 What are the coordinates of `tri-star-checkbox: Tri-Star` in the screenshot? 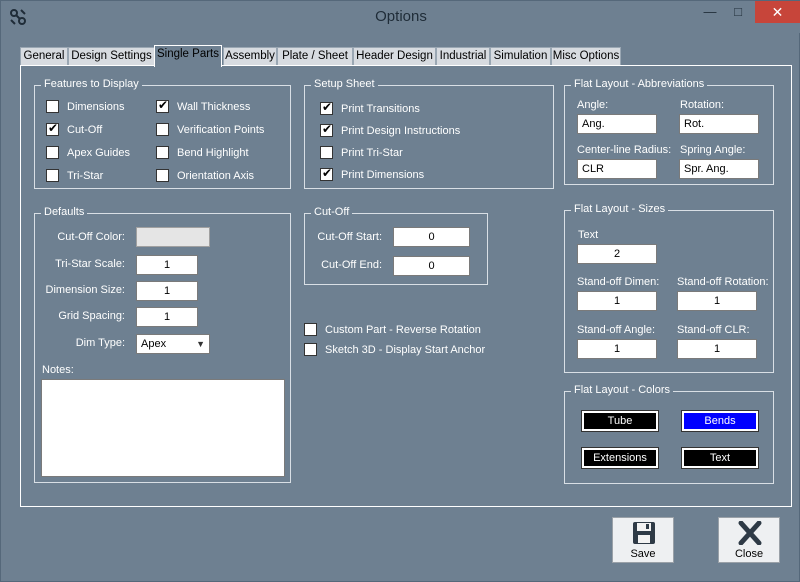 It's located at (74, 175).